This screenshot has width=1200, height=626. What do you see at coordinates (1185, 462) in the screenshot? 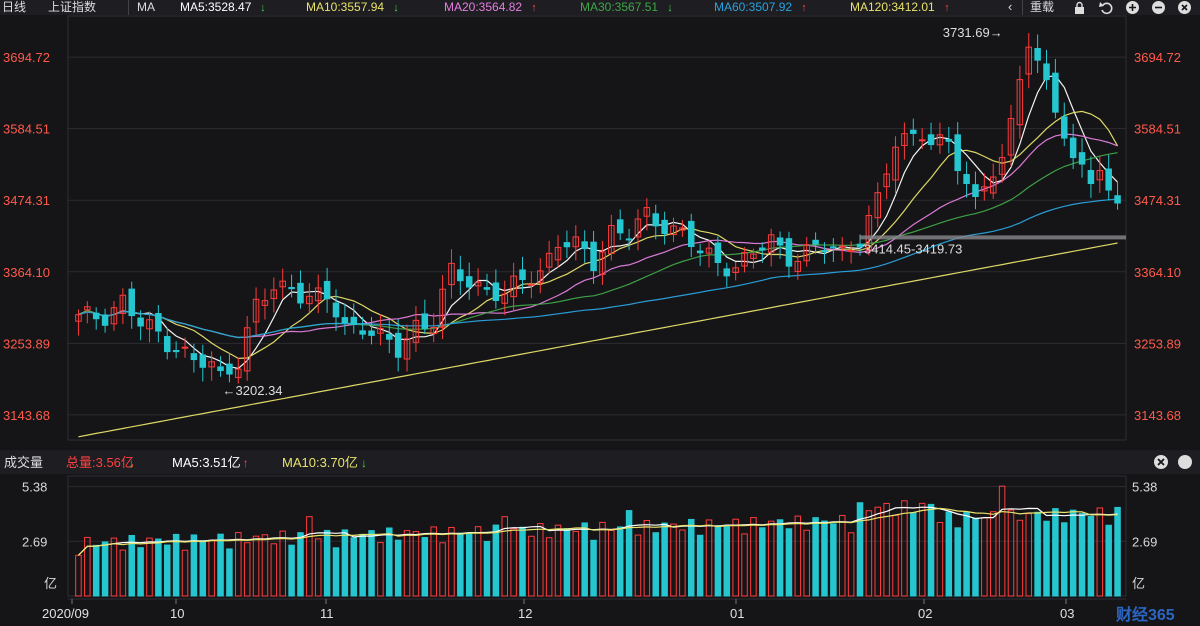
I see `volume-settings-icon` at bounding box center [1185, 462].